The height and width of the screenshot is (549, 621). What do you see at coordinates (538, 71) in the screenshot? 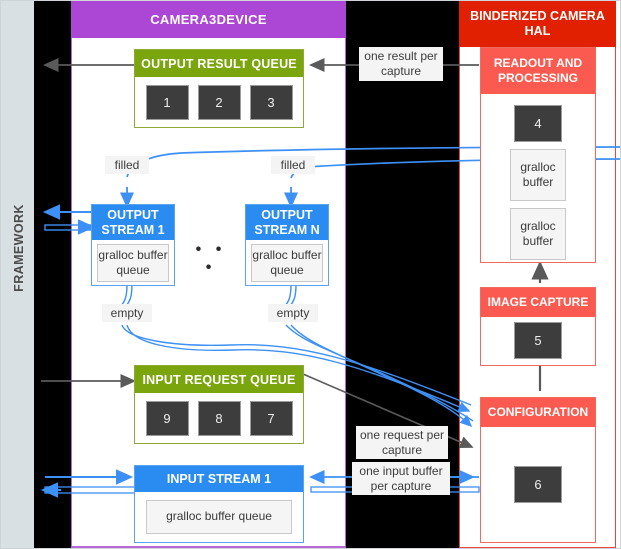
I see `readout-and-processing-title: READOUT AND PROCESSING` at bounding box center [538, 71].